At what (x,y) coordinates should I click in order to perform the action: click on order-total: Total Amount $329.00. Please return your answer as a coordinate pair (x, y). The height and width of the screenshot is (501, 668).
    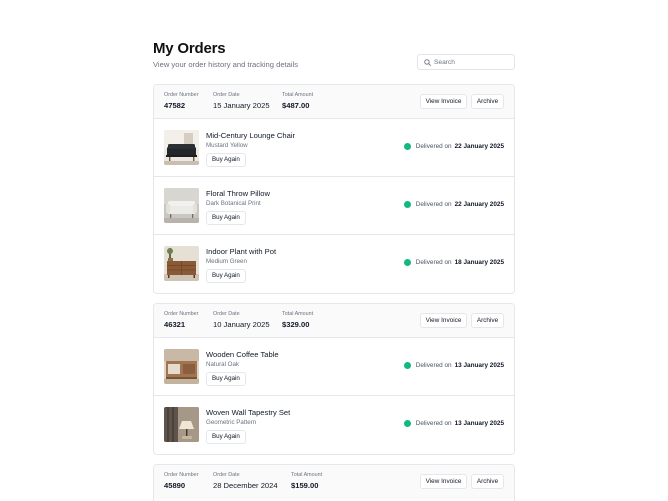
    Looking at the image, I should click on (297, 320).